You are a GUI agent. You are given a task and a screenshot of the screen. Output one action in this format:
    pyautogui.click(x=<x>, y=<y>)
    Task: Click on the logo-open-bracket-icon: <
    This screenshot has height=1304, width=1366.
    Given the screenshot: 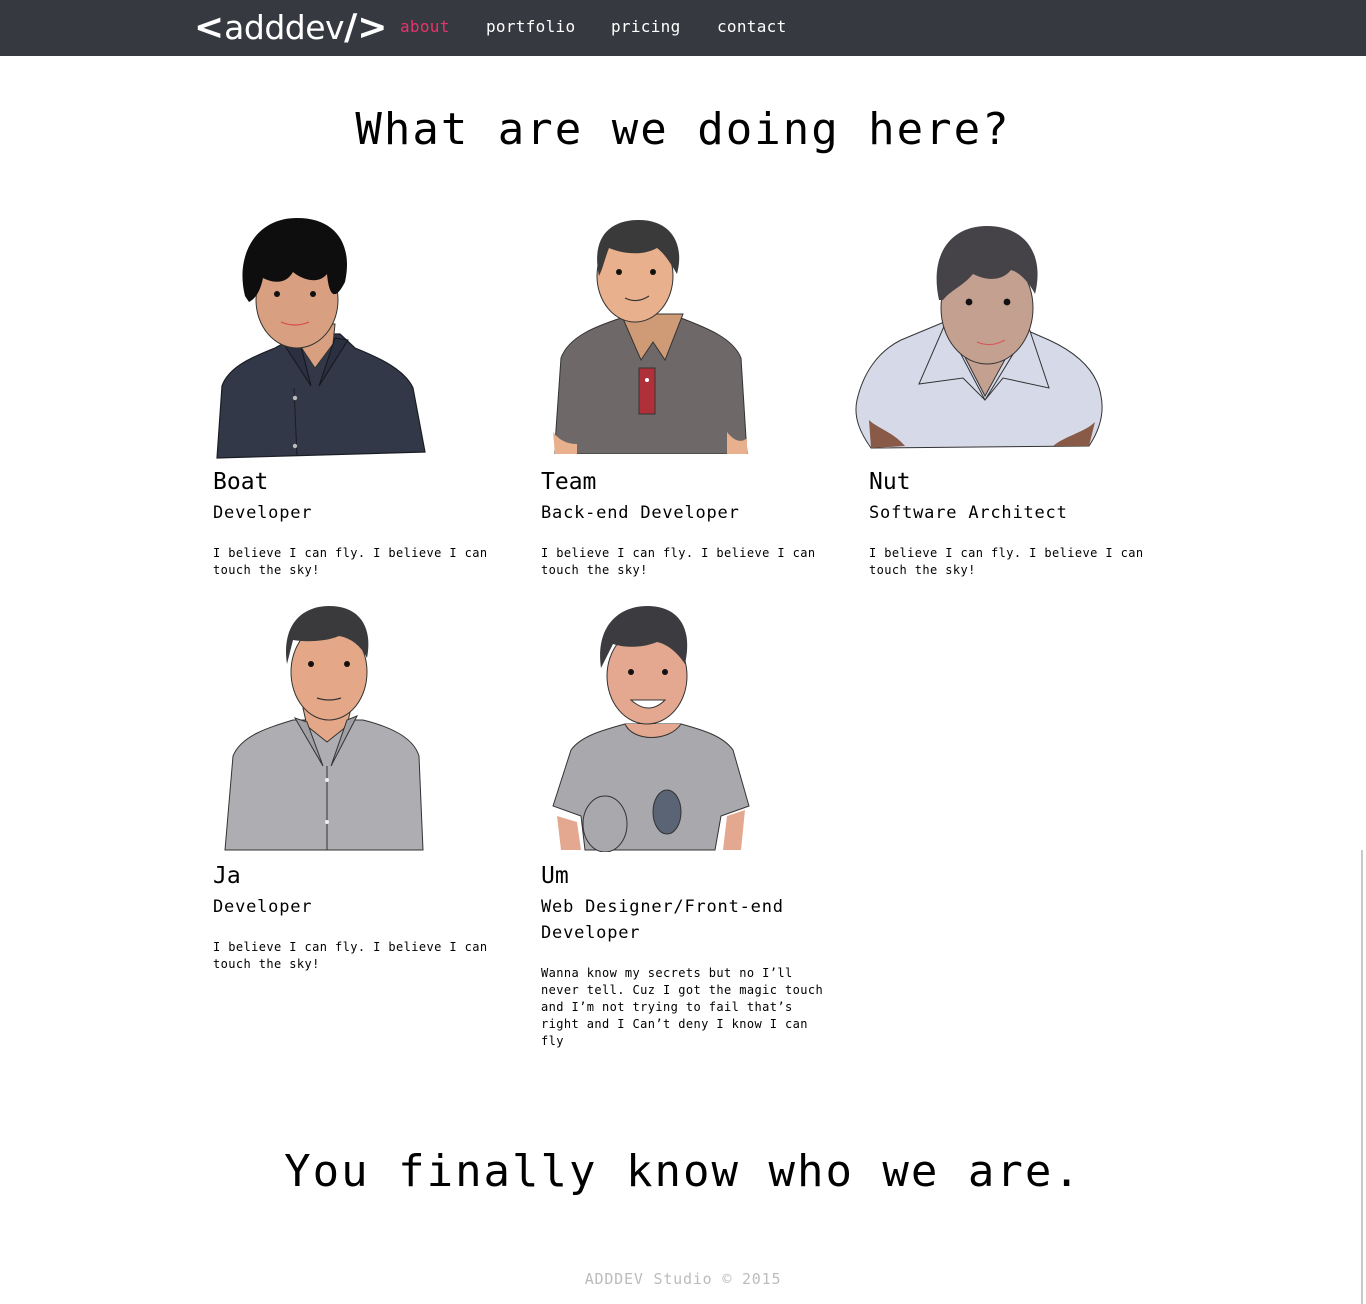 What is the action you would take?
    pyautogui.click(x=209, y=27)
    